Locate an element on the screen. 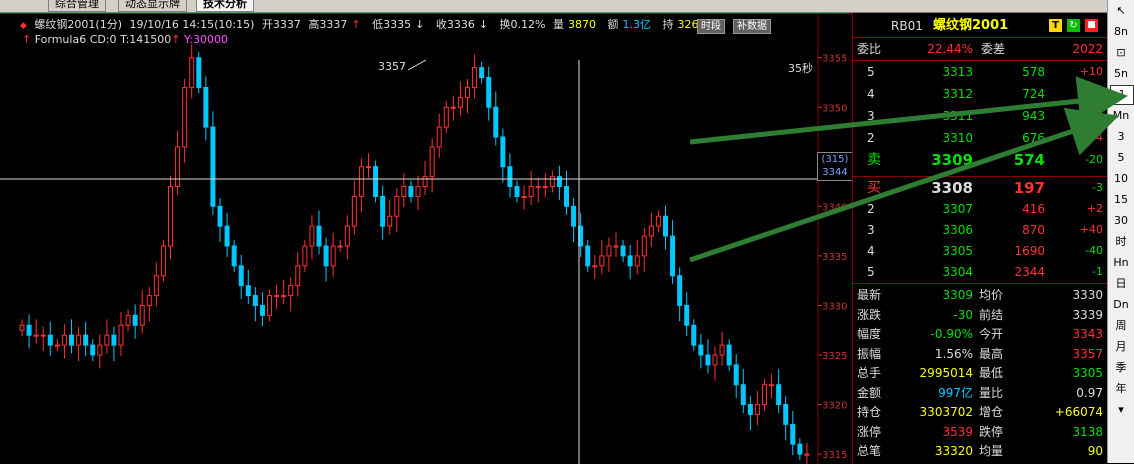  stat-label: 涨跌 is located at coordinates (869, 314).